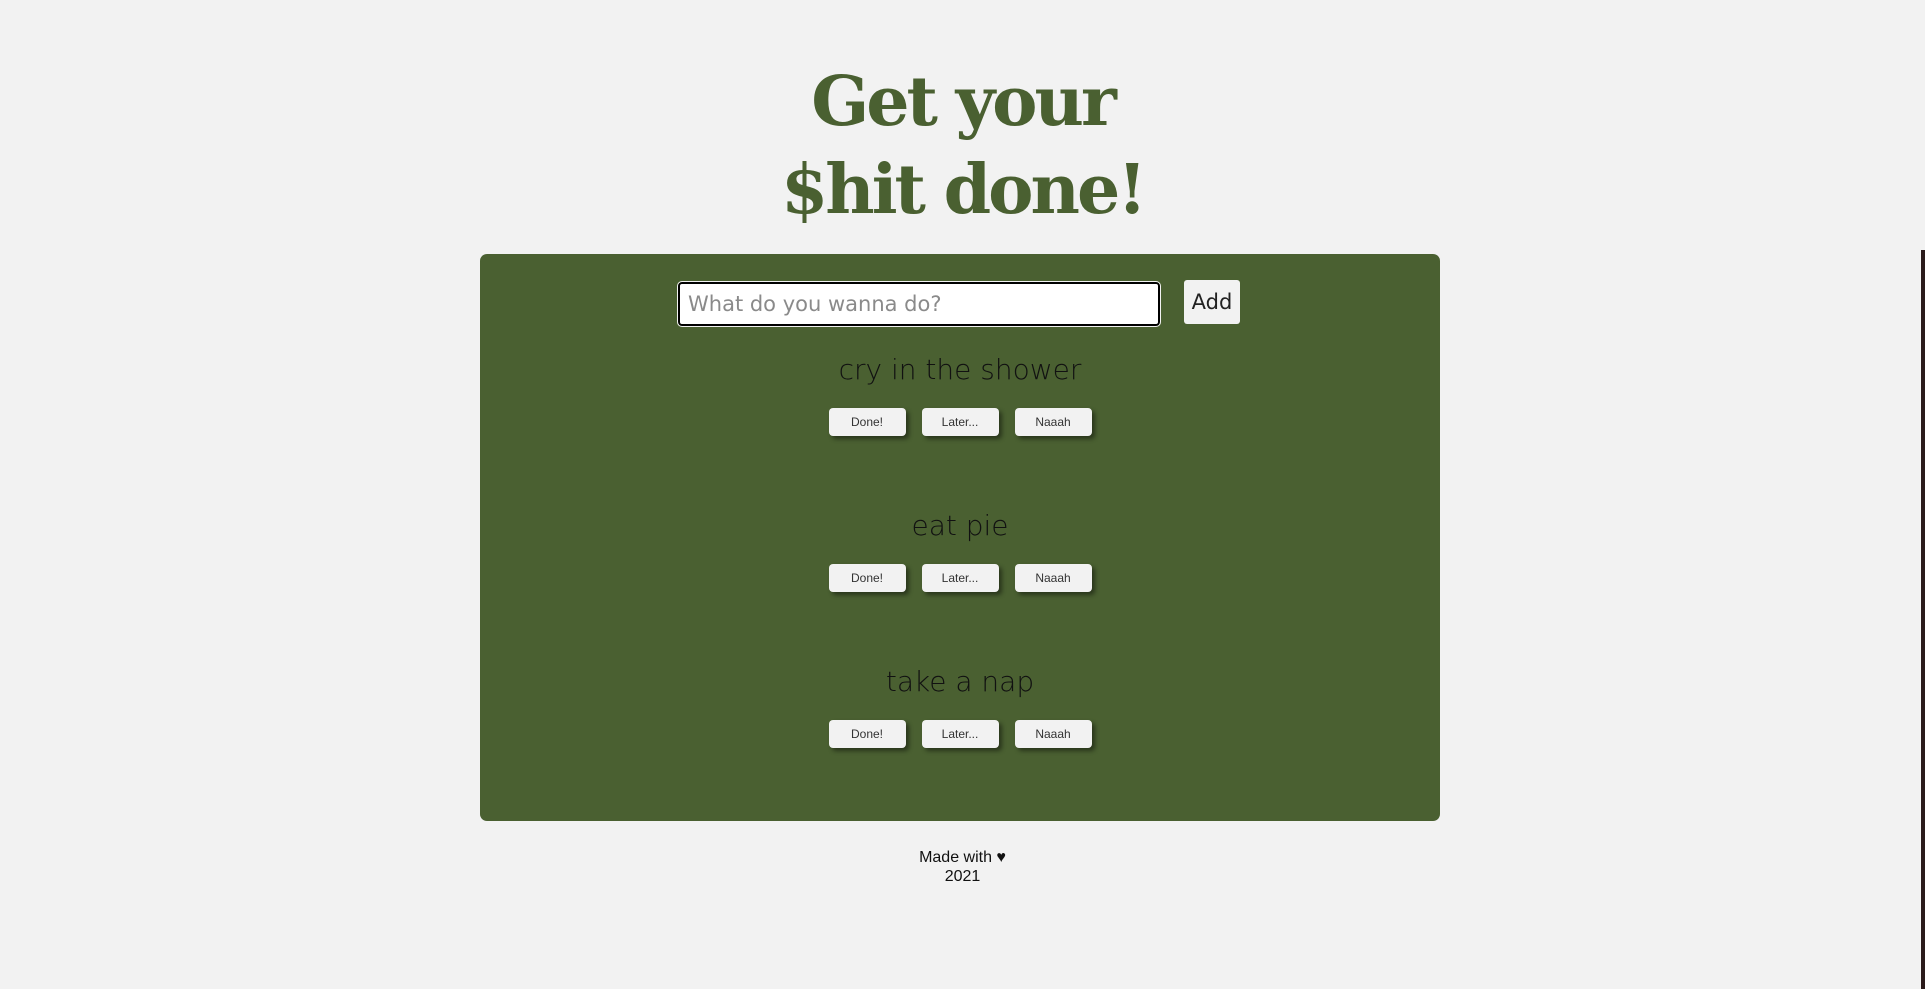  What do you see at coordinates (1923, 619) in the screenshot?
I see `window-edge` at bounding box center [1923, 619].